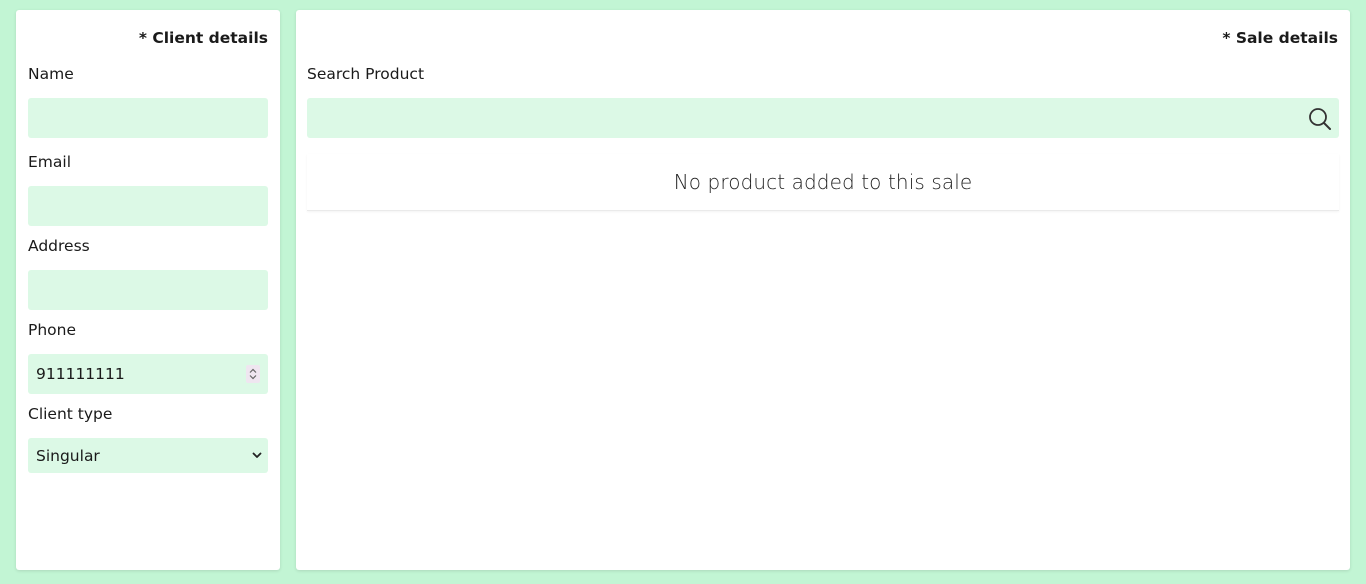 Image resolution: width=1366 pixels, height=584 pixels. What do you see at coordinates (70, 414) in the screenshot?
I see `client-type-label: Client type` at bounding box center [70, 414].